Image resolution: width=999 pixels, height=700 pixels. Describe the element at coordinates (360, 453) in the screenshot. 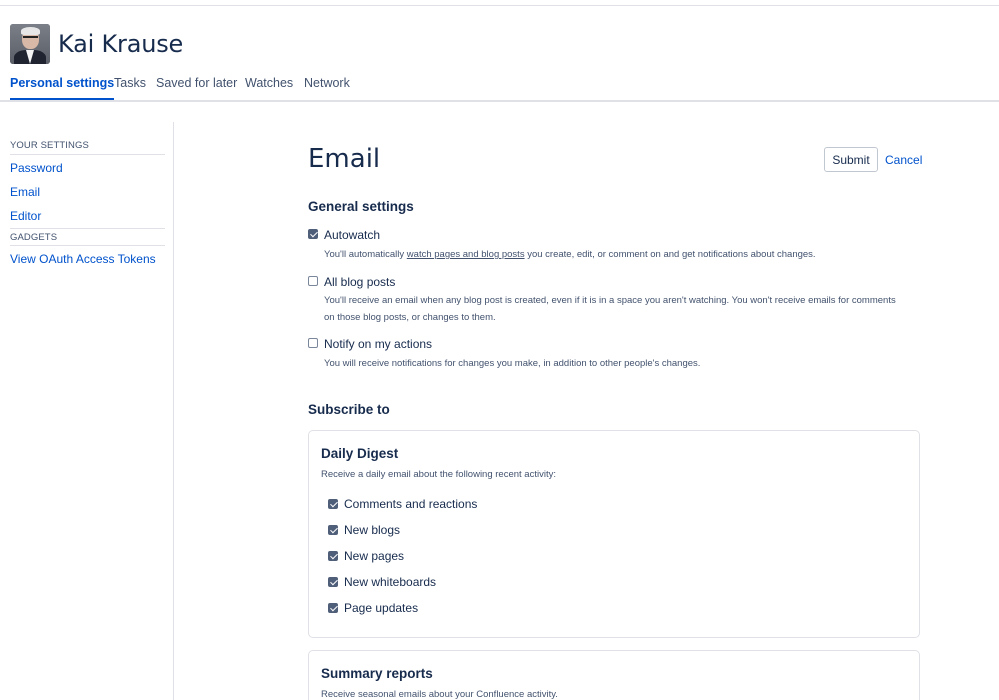

I see `daily-digest-title: Daily Digest` at that location.